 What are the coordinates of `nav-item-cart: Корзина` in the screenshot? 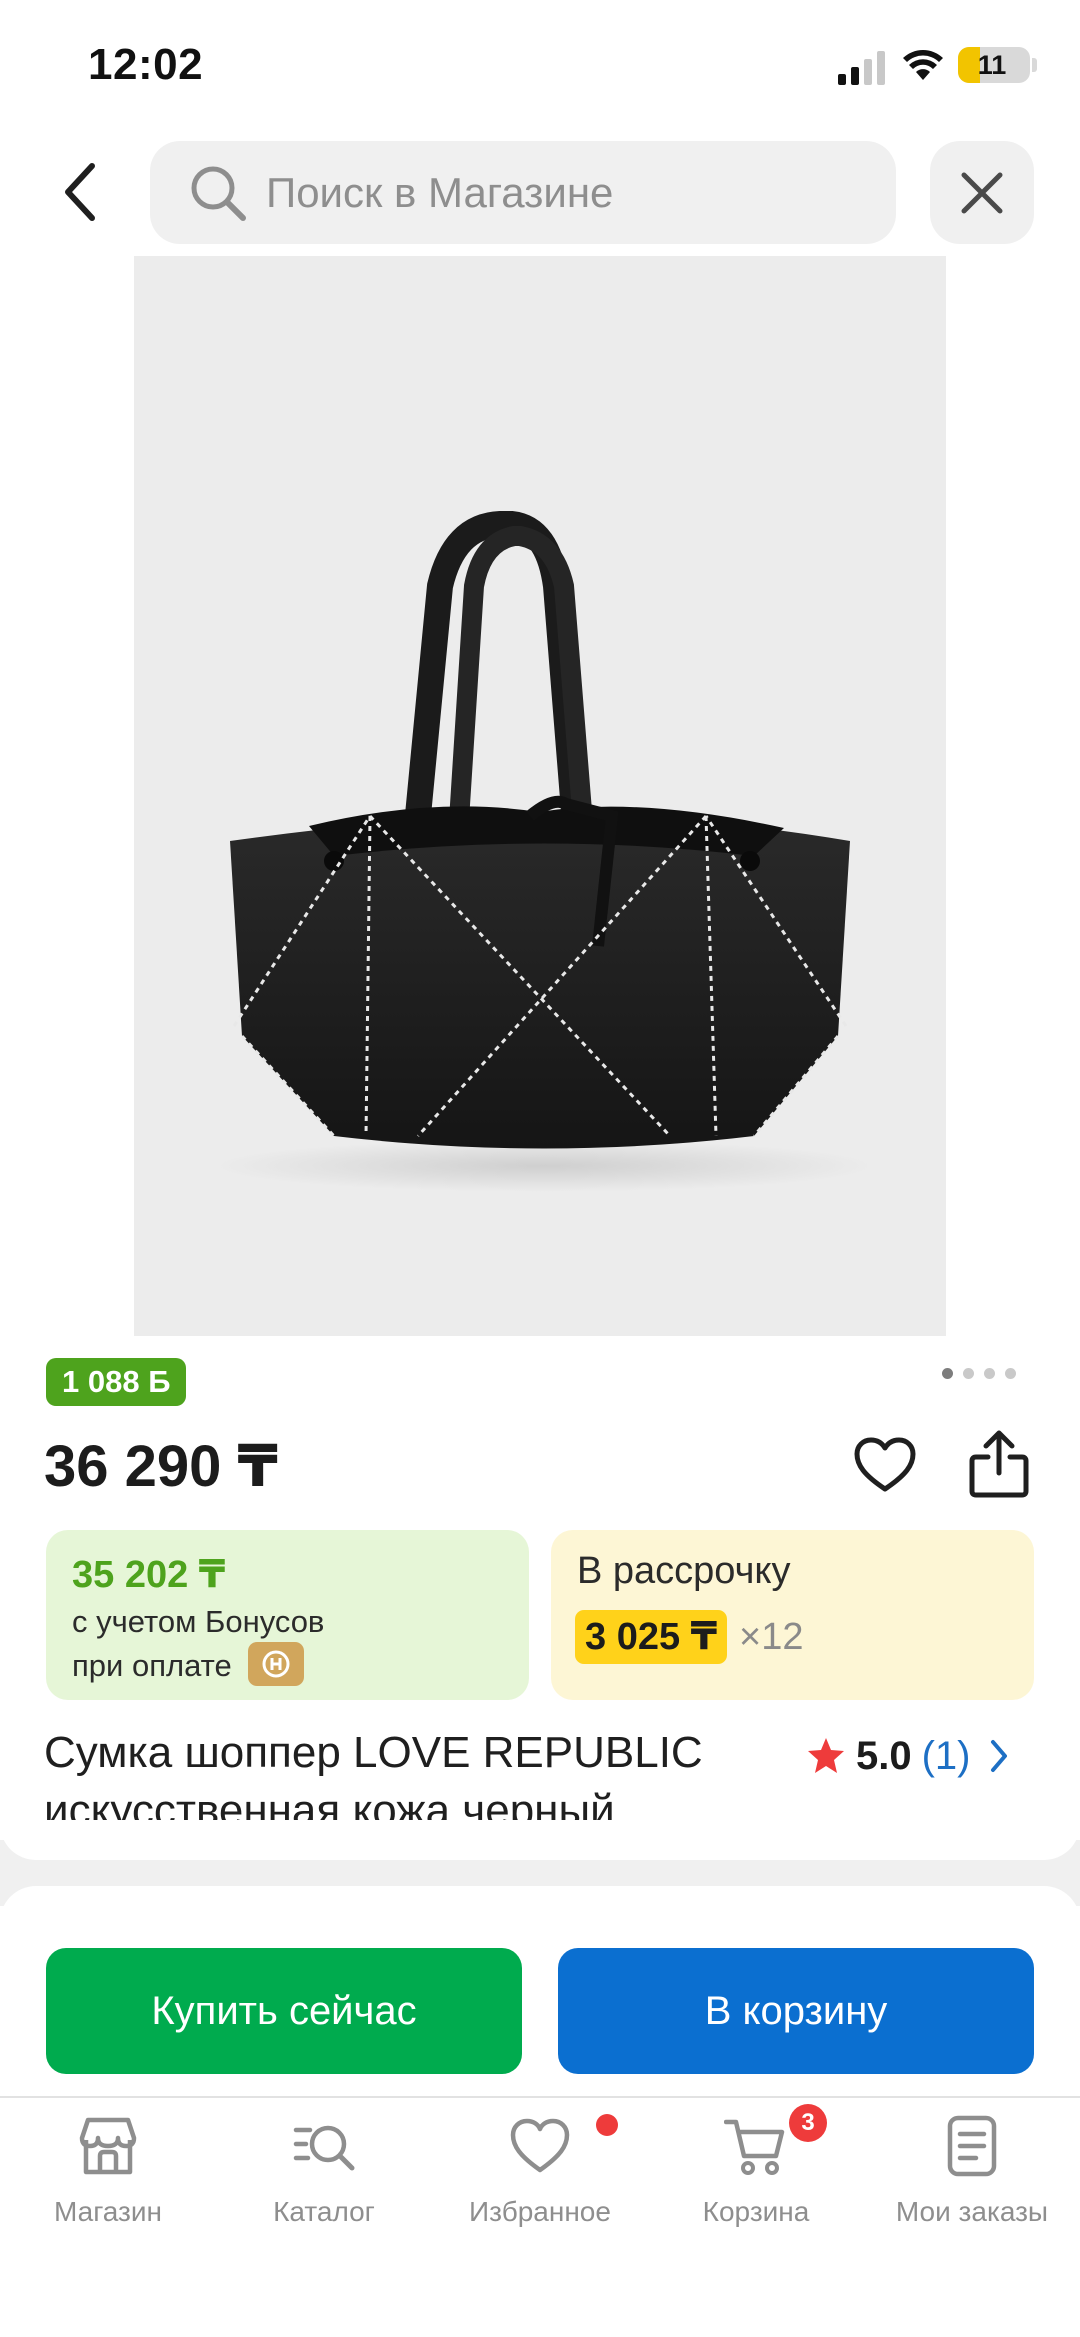 It's located at (756, 2173).